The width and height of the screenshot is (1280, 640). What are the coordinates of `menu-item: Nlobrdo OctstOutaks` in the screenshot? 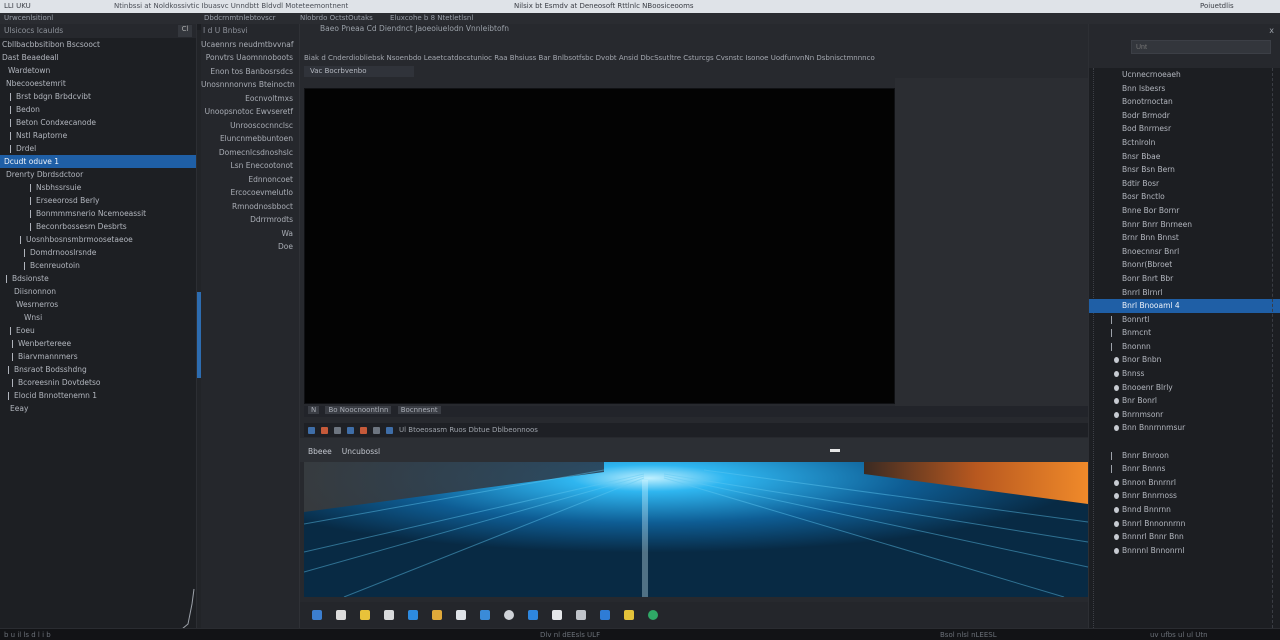 It's located at (336, 18).